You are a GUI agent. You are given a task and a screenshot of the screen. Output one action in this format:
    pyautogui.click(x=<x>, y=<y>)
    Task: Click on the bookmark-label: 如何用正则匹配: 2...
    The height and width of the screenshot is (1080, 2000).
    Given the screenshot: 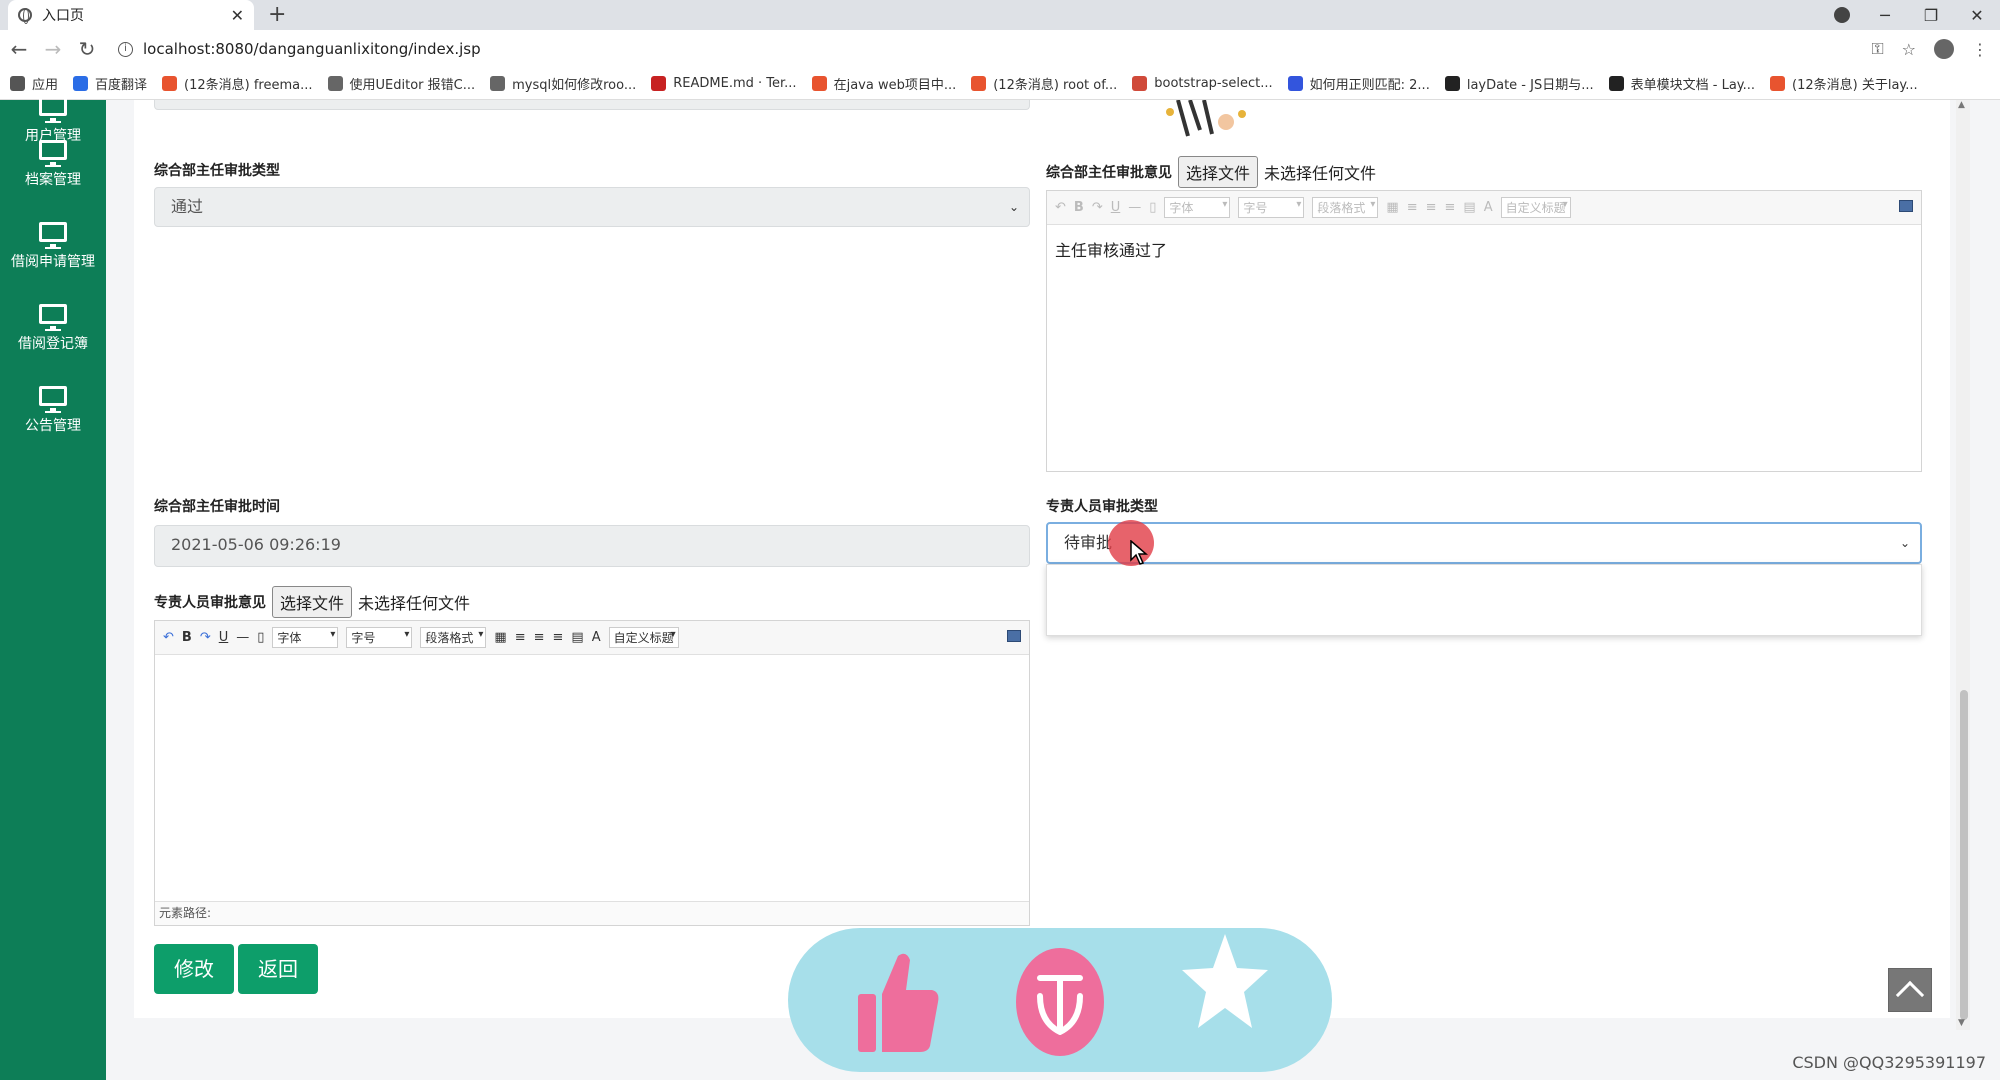 What is the action you would take?
    pyautogui.click(x=1369, y=85)
    